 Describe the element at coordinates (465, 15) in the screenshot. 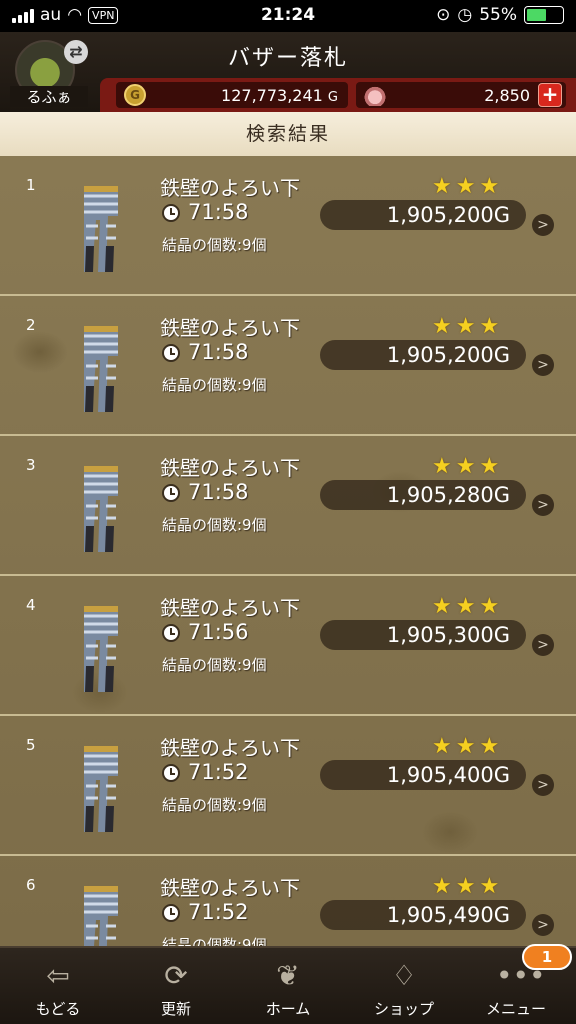

I see `alarm-icon: ◷` at that location.